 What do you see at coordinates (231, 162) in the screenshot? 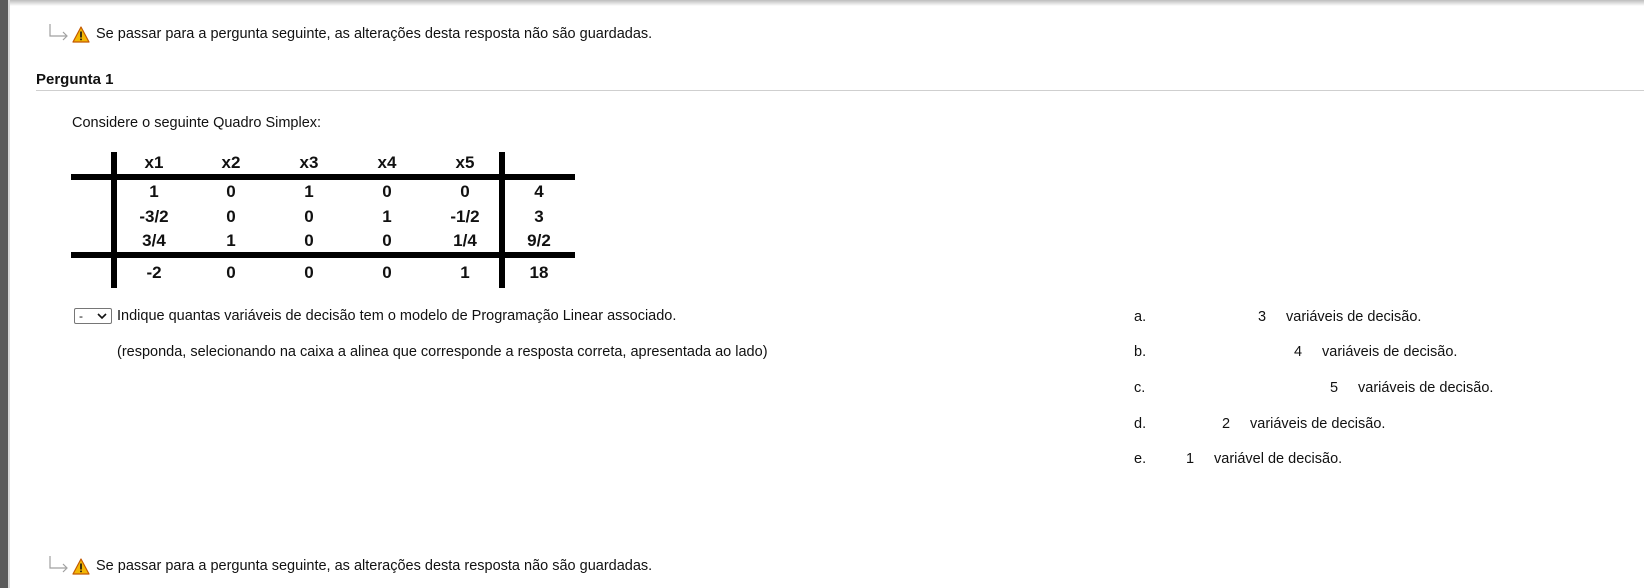
I see `header-x2: x2` at bounding box center [231, 162].